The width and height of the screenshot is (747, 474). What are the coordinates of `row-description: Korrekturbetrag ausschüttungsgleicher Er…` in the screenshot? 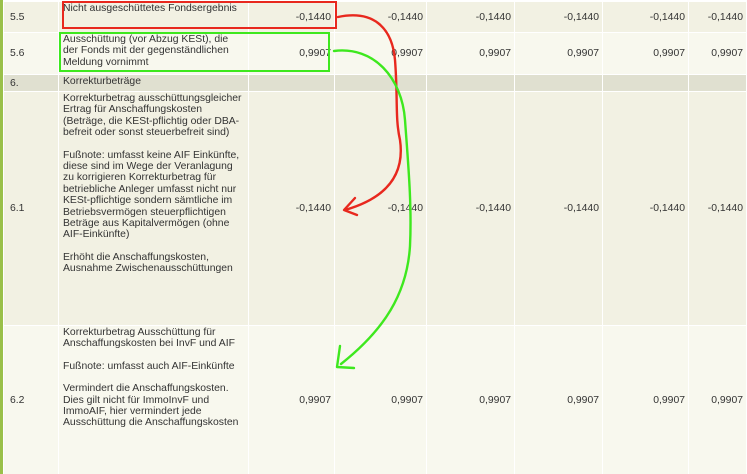 It's located at (153, 208).